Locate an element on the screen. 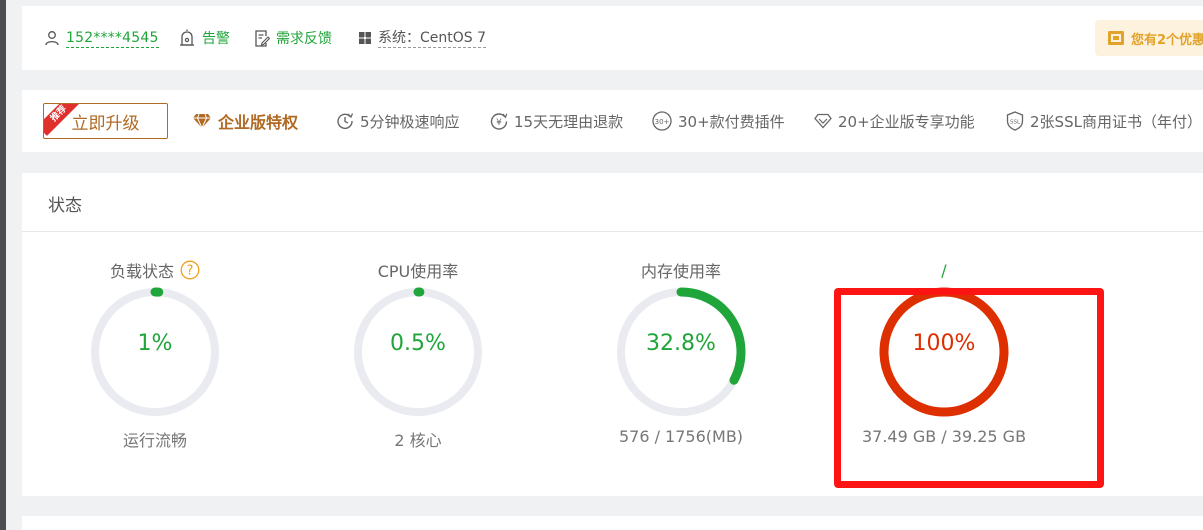 This screenshot has height=530, width=1203. enterprise-title: 企业版特权 is located at coordinates (258, 122).